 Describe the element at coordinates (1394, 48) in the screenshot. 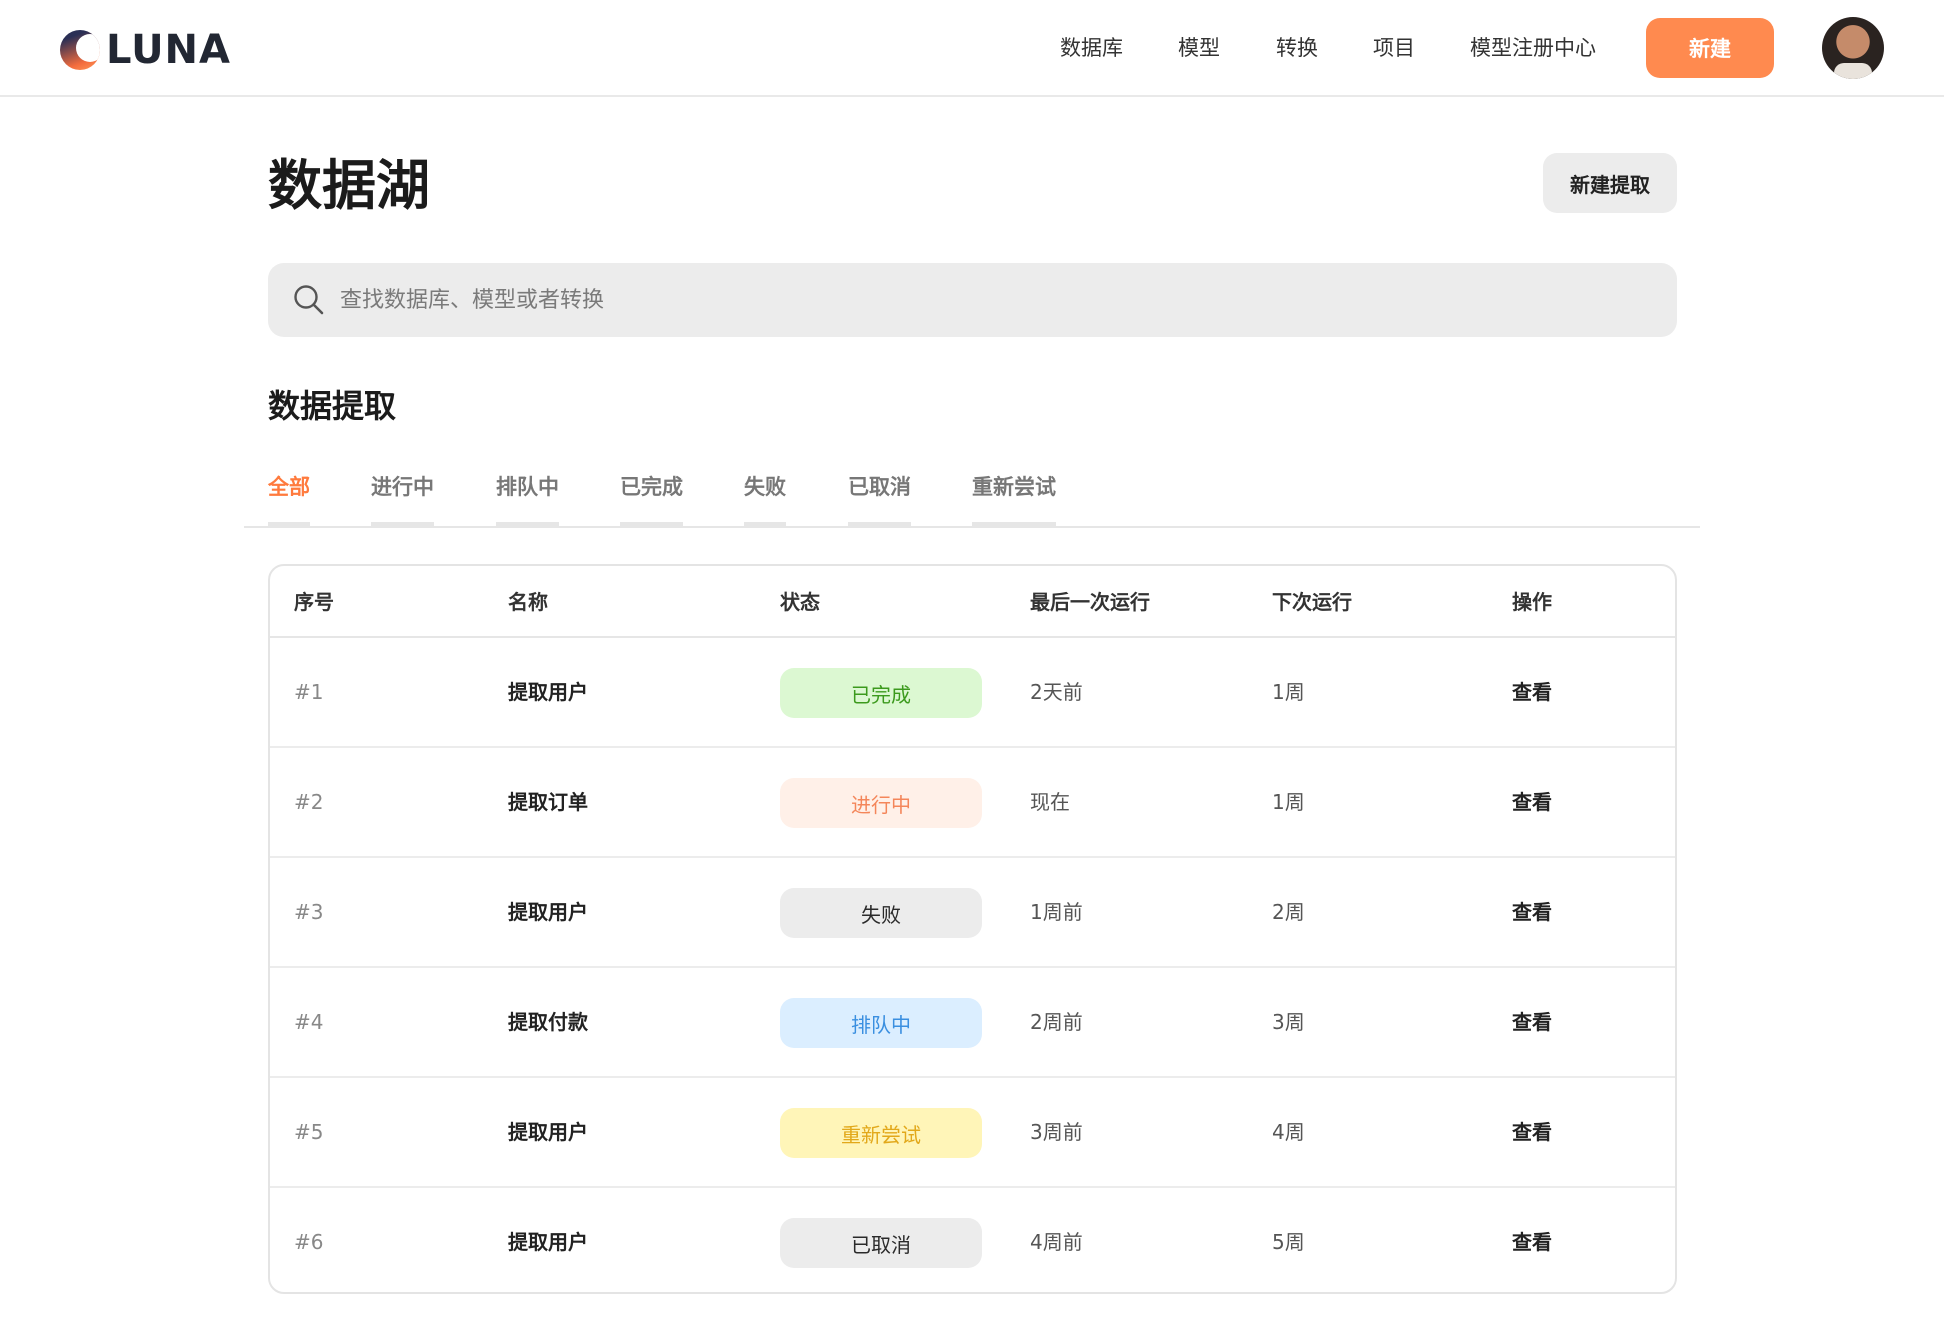

I see `nav-item-projects: 项目` at that location.